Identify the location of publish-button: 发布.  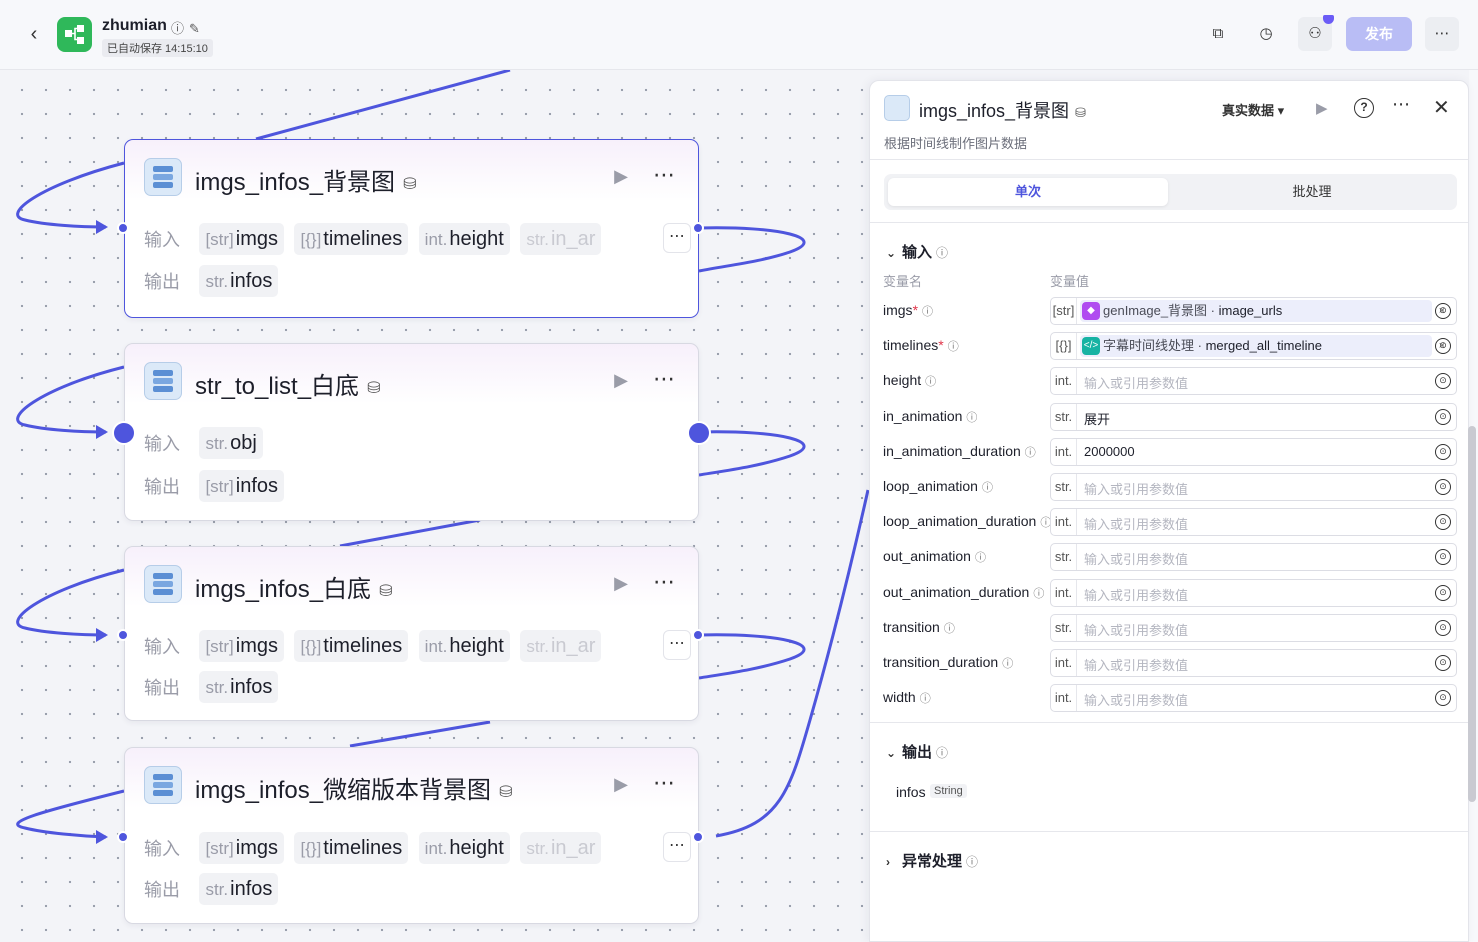
(1379, 34).